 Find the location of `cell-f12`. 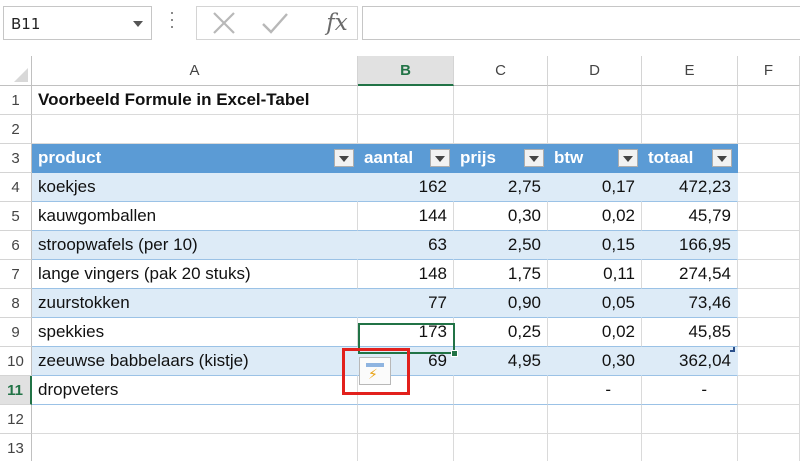

cell-f12 is located at coordinates (769, 419).